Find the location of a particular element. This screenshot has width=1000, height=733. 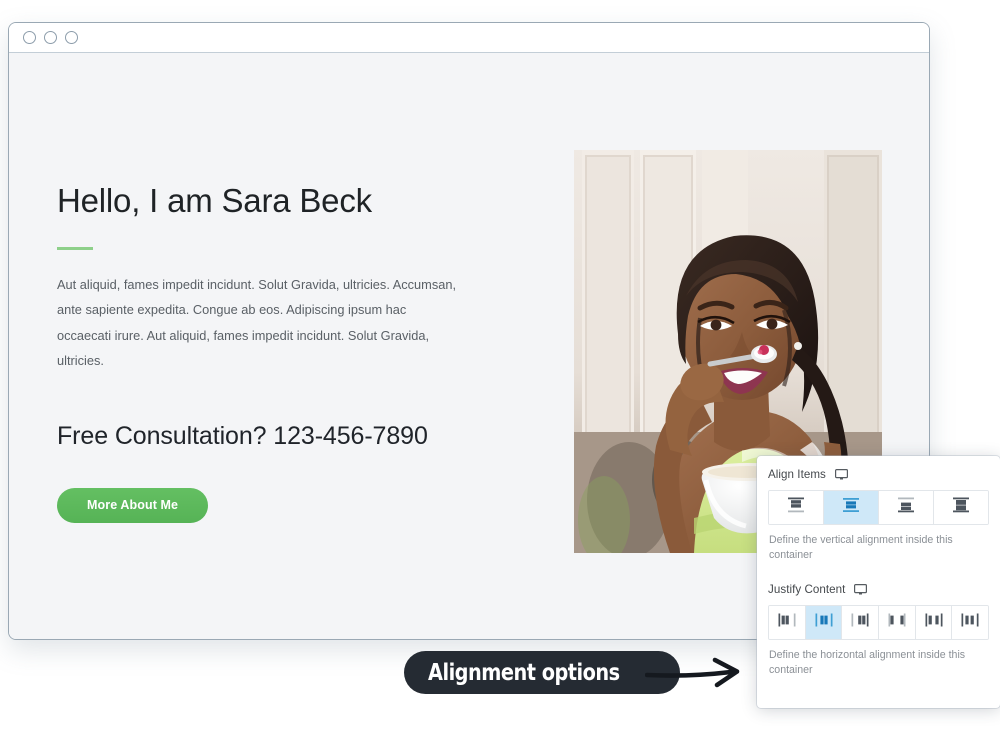

align-items-segmented-control is located at coordinates (878, 507).